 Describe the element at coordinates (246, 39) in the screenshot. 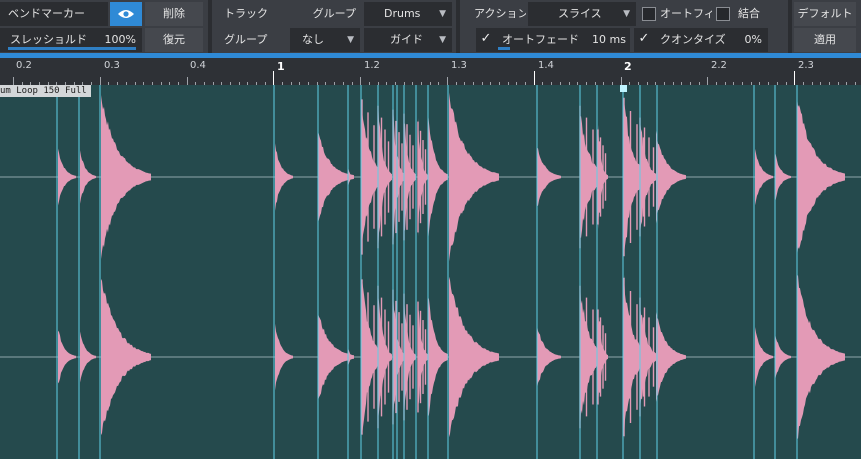

I see `group-label-bottom: グループ` at that location.